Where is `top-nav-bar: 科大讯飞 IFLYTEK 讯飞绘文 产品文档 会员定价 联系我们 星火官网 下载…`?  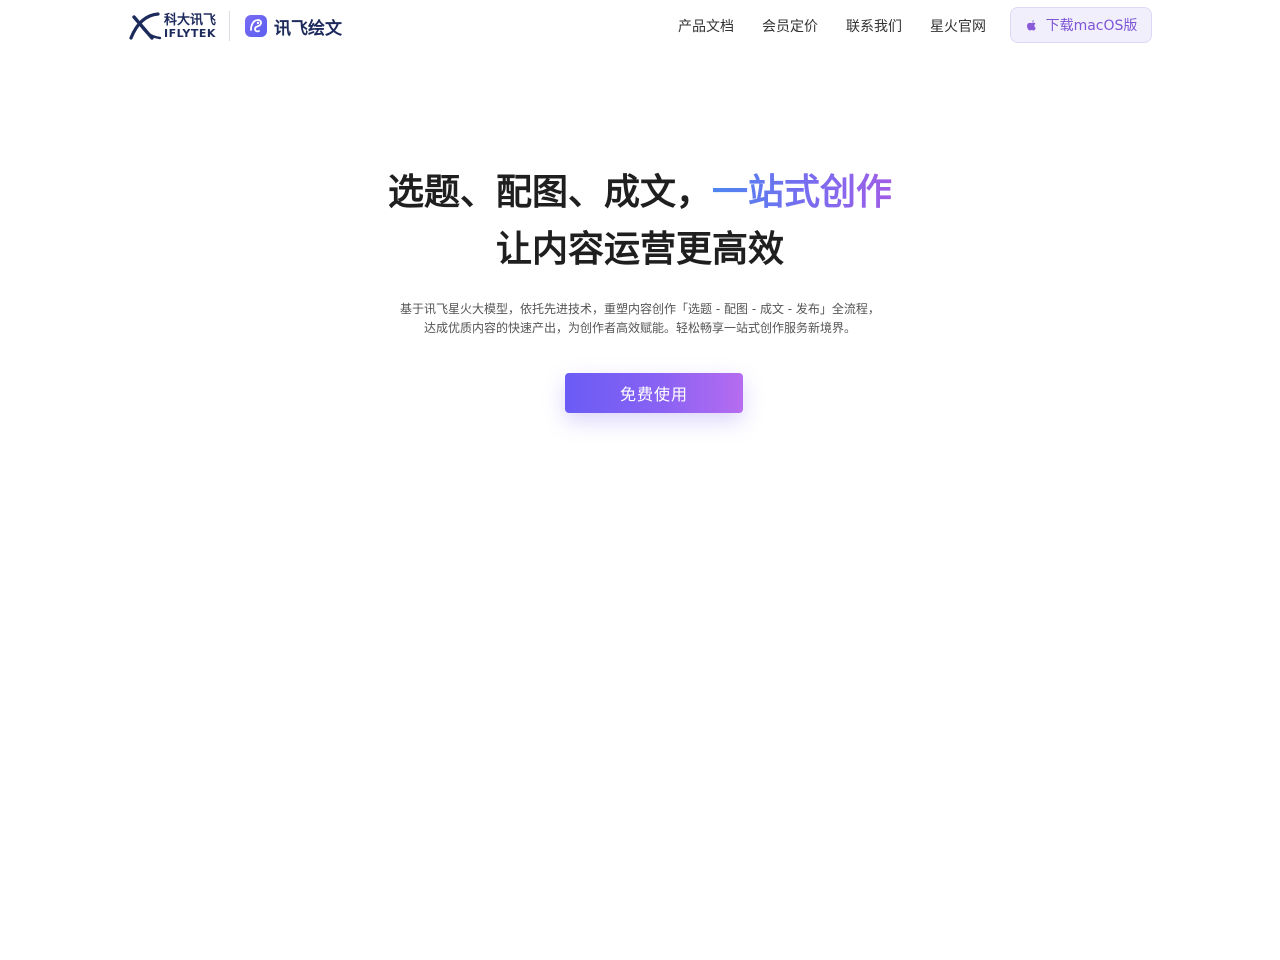
top-nav-bar: 科大讯飞 IFLYTEK 讯飞绘文 产品文档 会员定价 联系我们 星火官网 下载… is located at coordinates (640, 25).